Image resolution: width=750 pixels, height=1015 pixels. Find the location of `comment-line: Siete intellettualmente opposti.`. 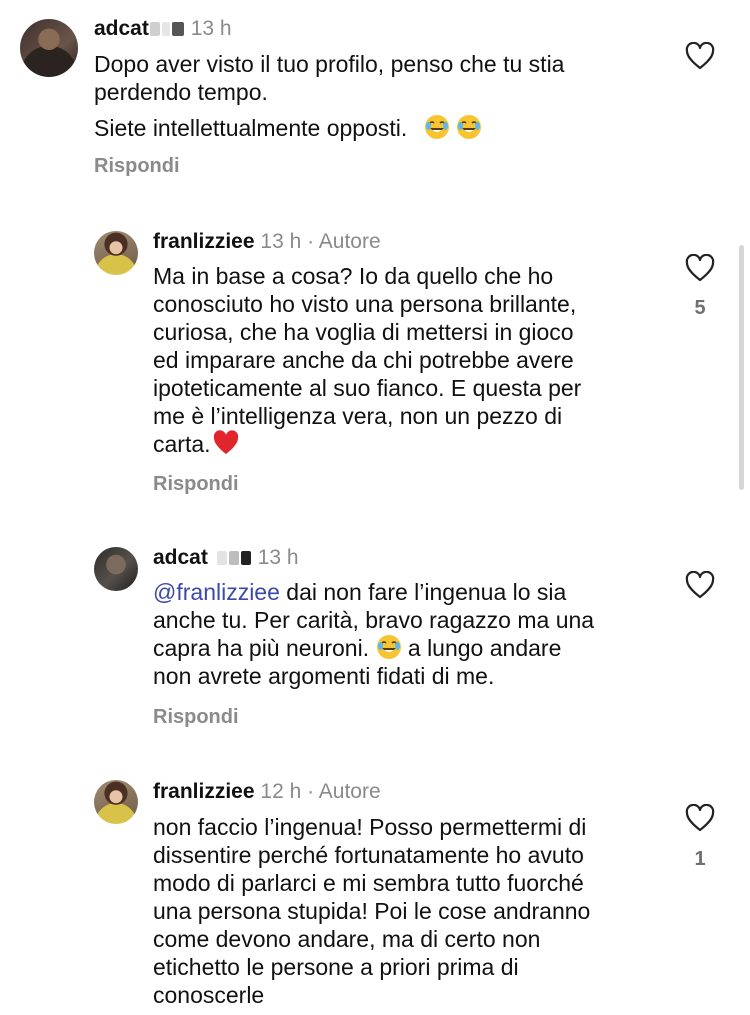

comment-line: Siete intellettualmente opposti. is located at coordinates (329, 128).